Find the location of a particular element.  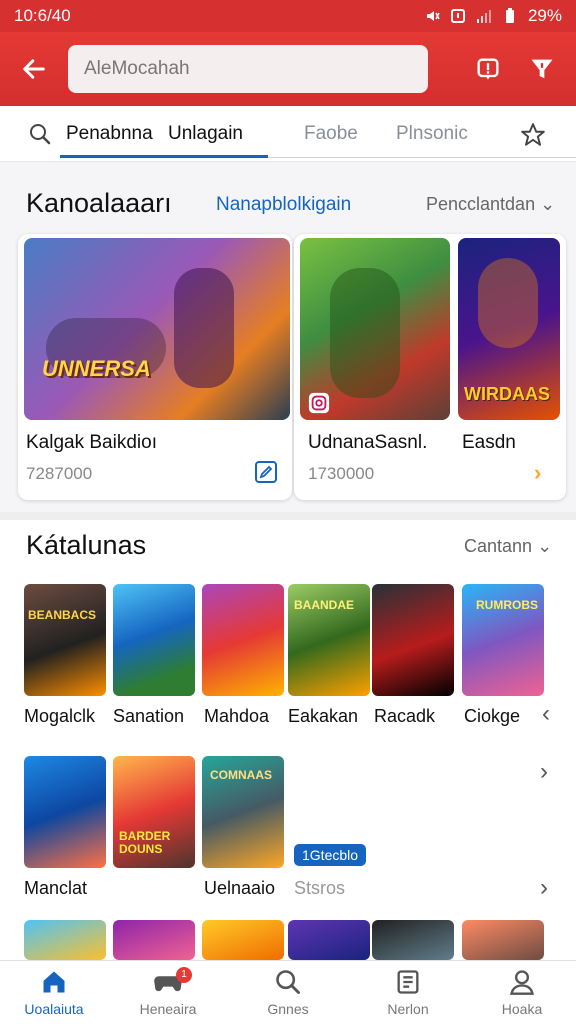

game-tile: RUMROBS is located at coordinates (503, 640).